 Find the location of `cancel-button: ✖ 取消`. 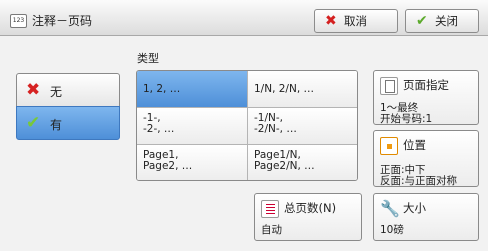

cancel-button: ✖ 取消 is located at coordinates (356, 21).